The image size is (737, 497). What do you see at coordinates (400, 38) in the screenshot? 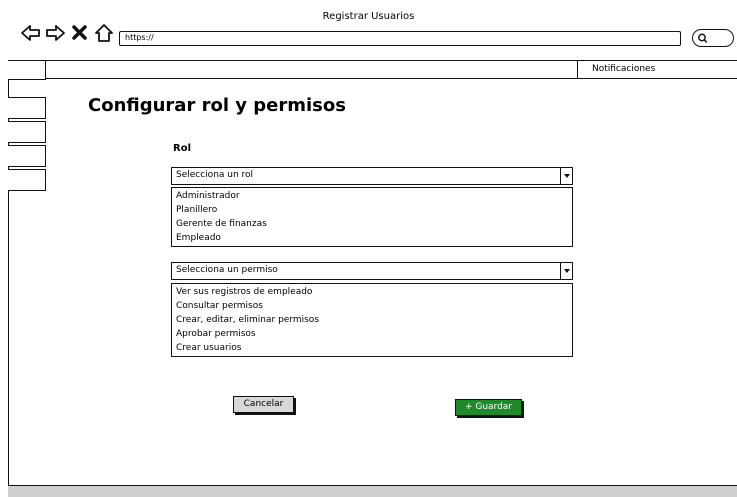
I see `url-bar: https://` at bounding box center [400, 38].